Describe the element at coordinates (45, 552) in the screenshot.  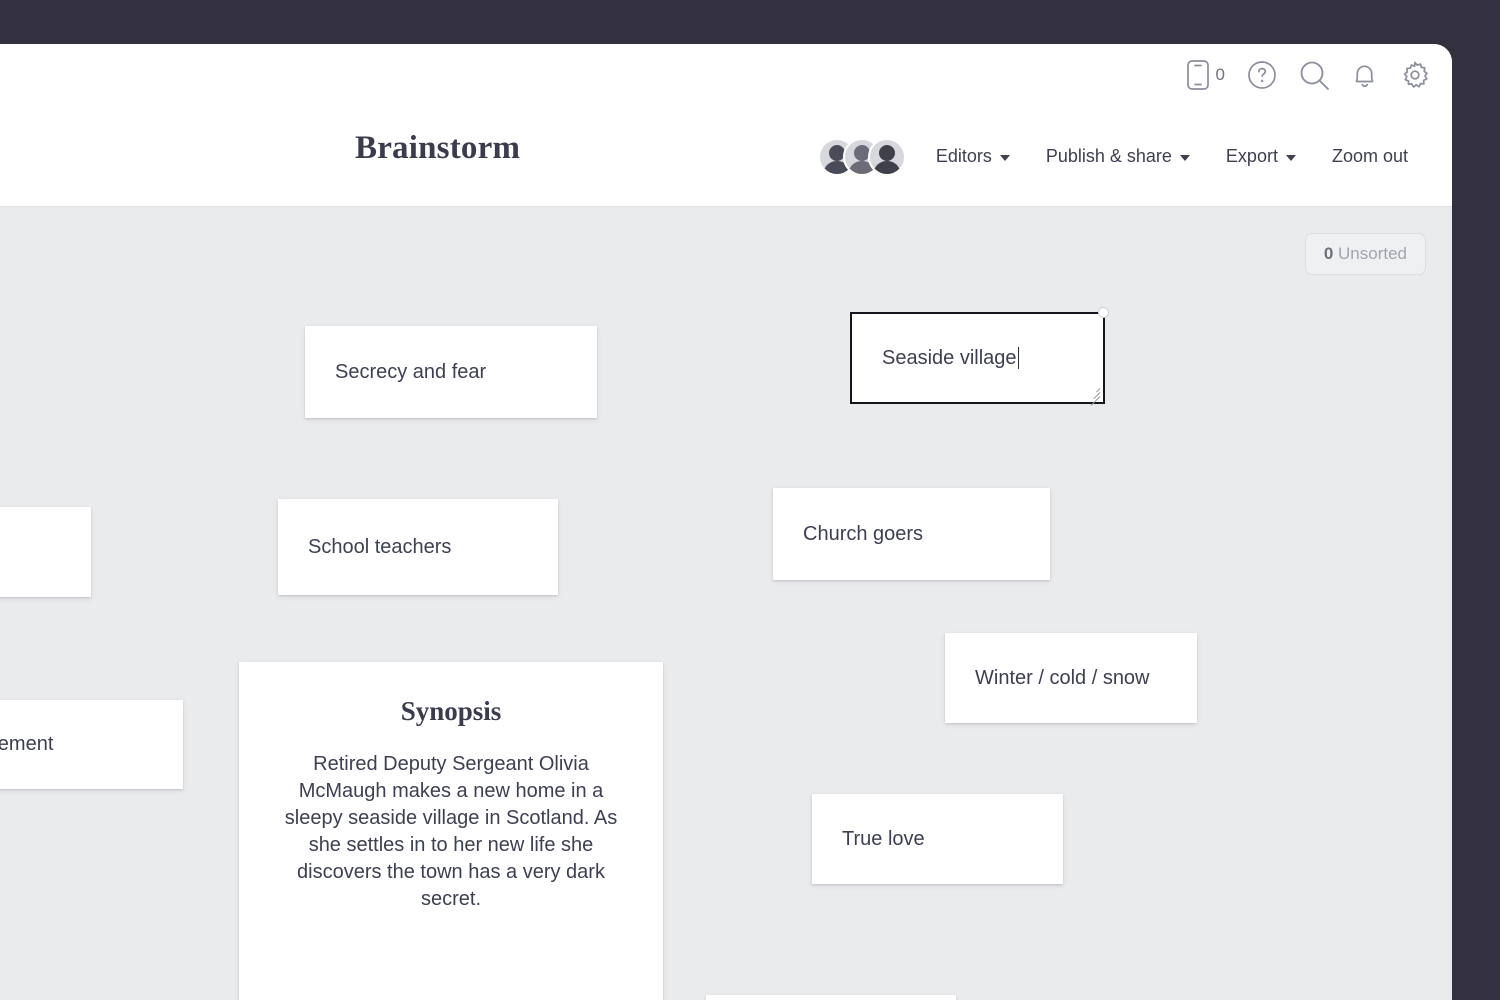
I see `list-item` at that location.